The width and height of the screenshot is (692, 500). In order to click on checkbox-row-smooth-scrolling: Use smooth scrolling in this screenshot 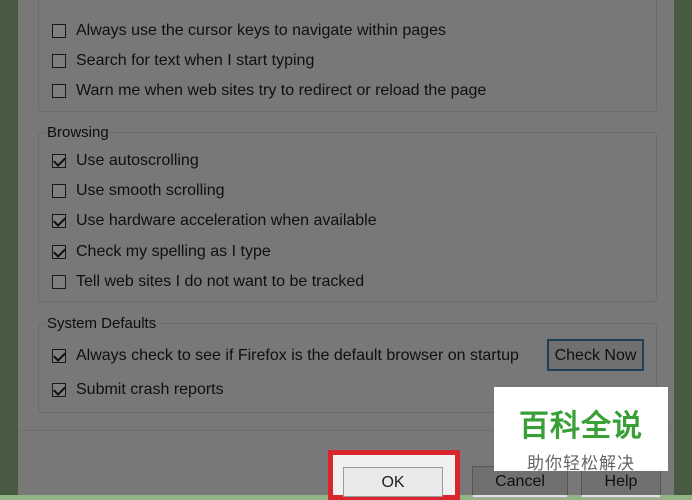, I will do `click(138, 191)`.